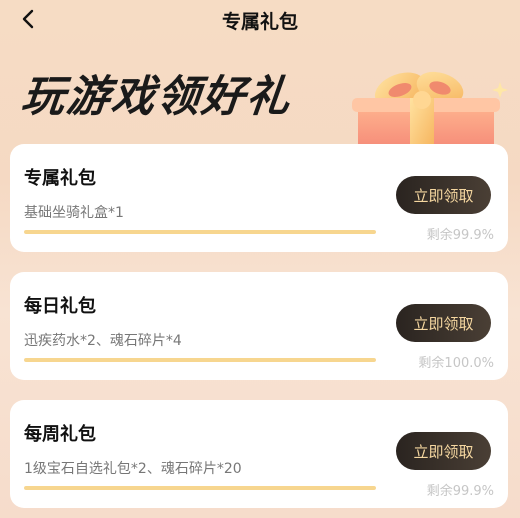 The height and width of the screenshot is (518, 520). What do you see at coordinates (456, 363) in the screenshot?
I see `remaining-text: 剩余100.0%` at bounding box center [456, 363].